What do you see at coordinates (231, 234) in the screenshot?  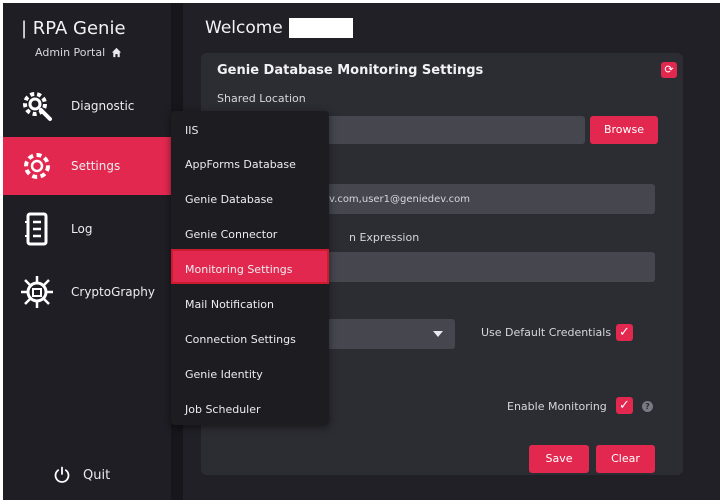 I see `menu-item-genie-connector: Genie Connector` at bounding box center [231, 234].